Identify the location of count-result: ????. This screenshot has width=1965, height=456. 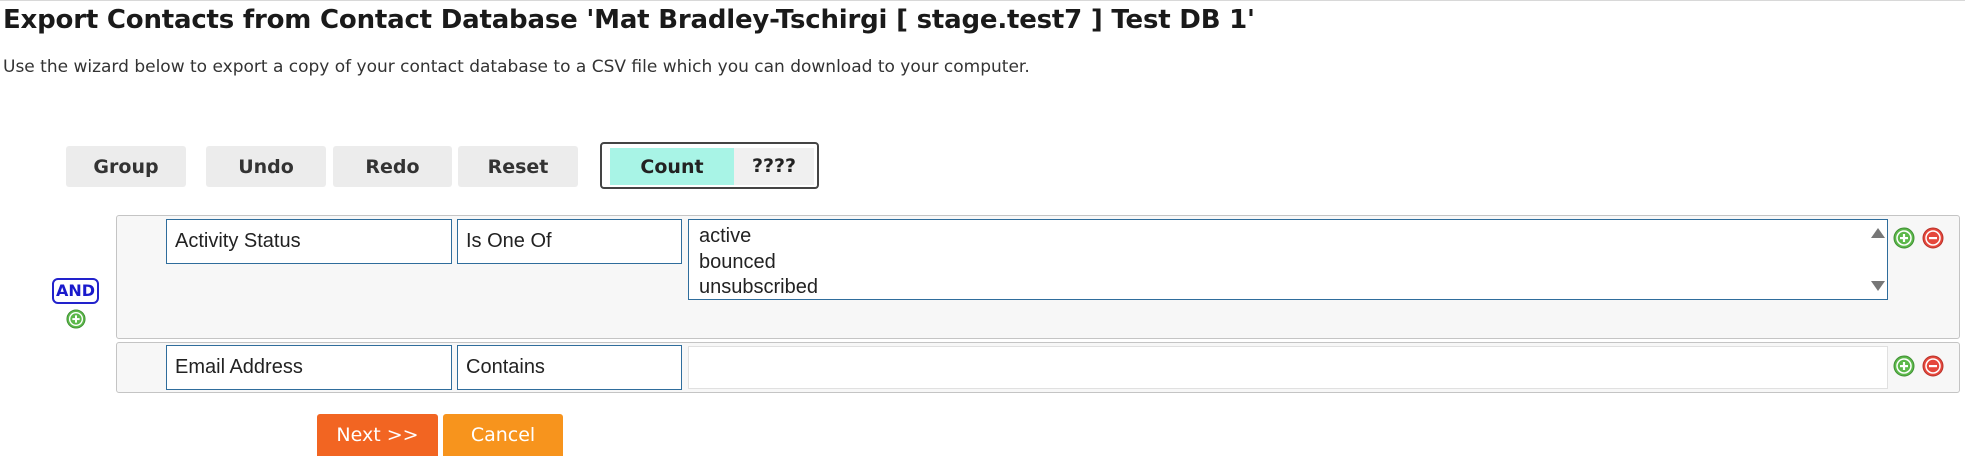
(774, 166).